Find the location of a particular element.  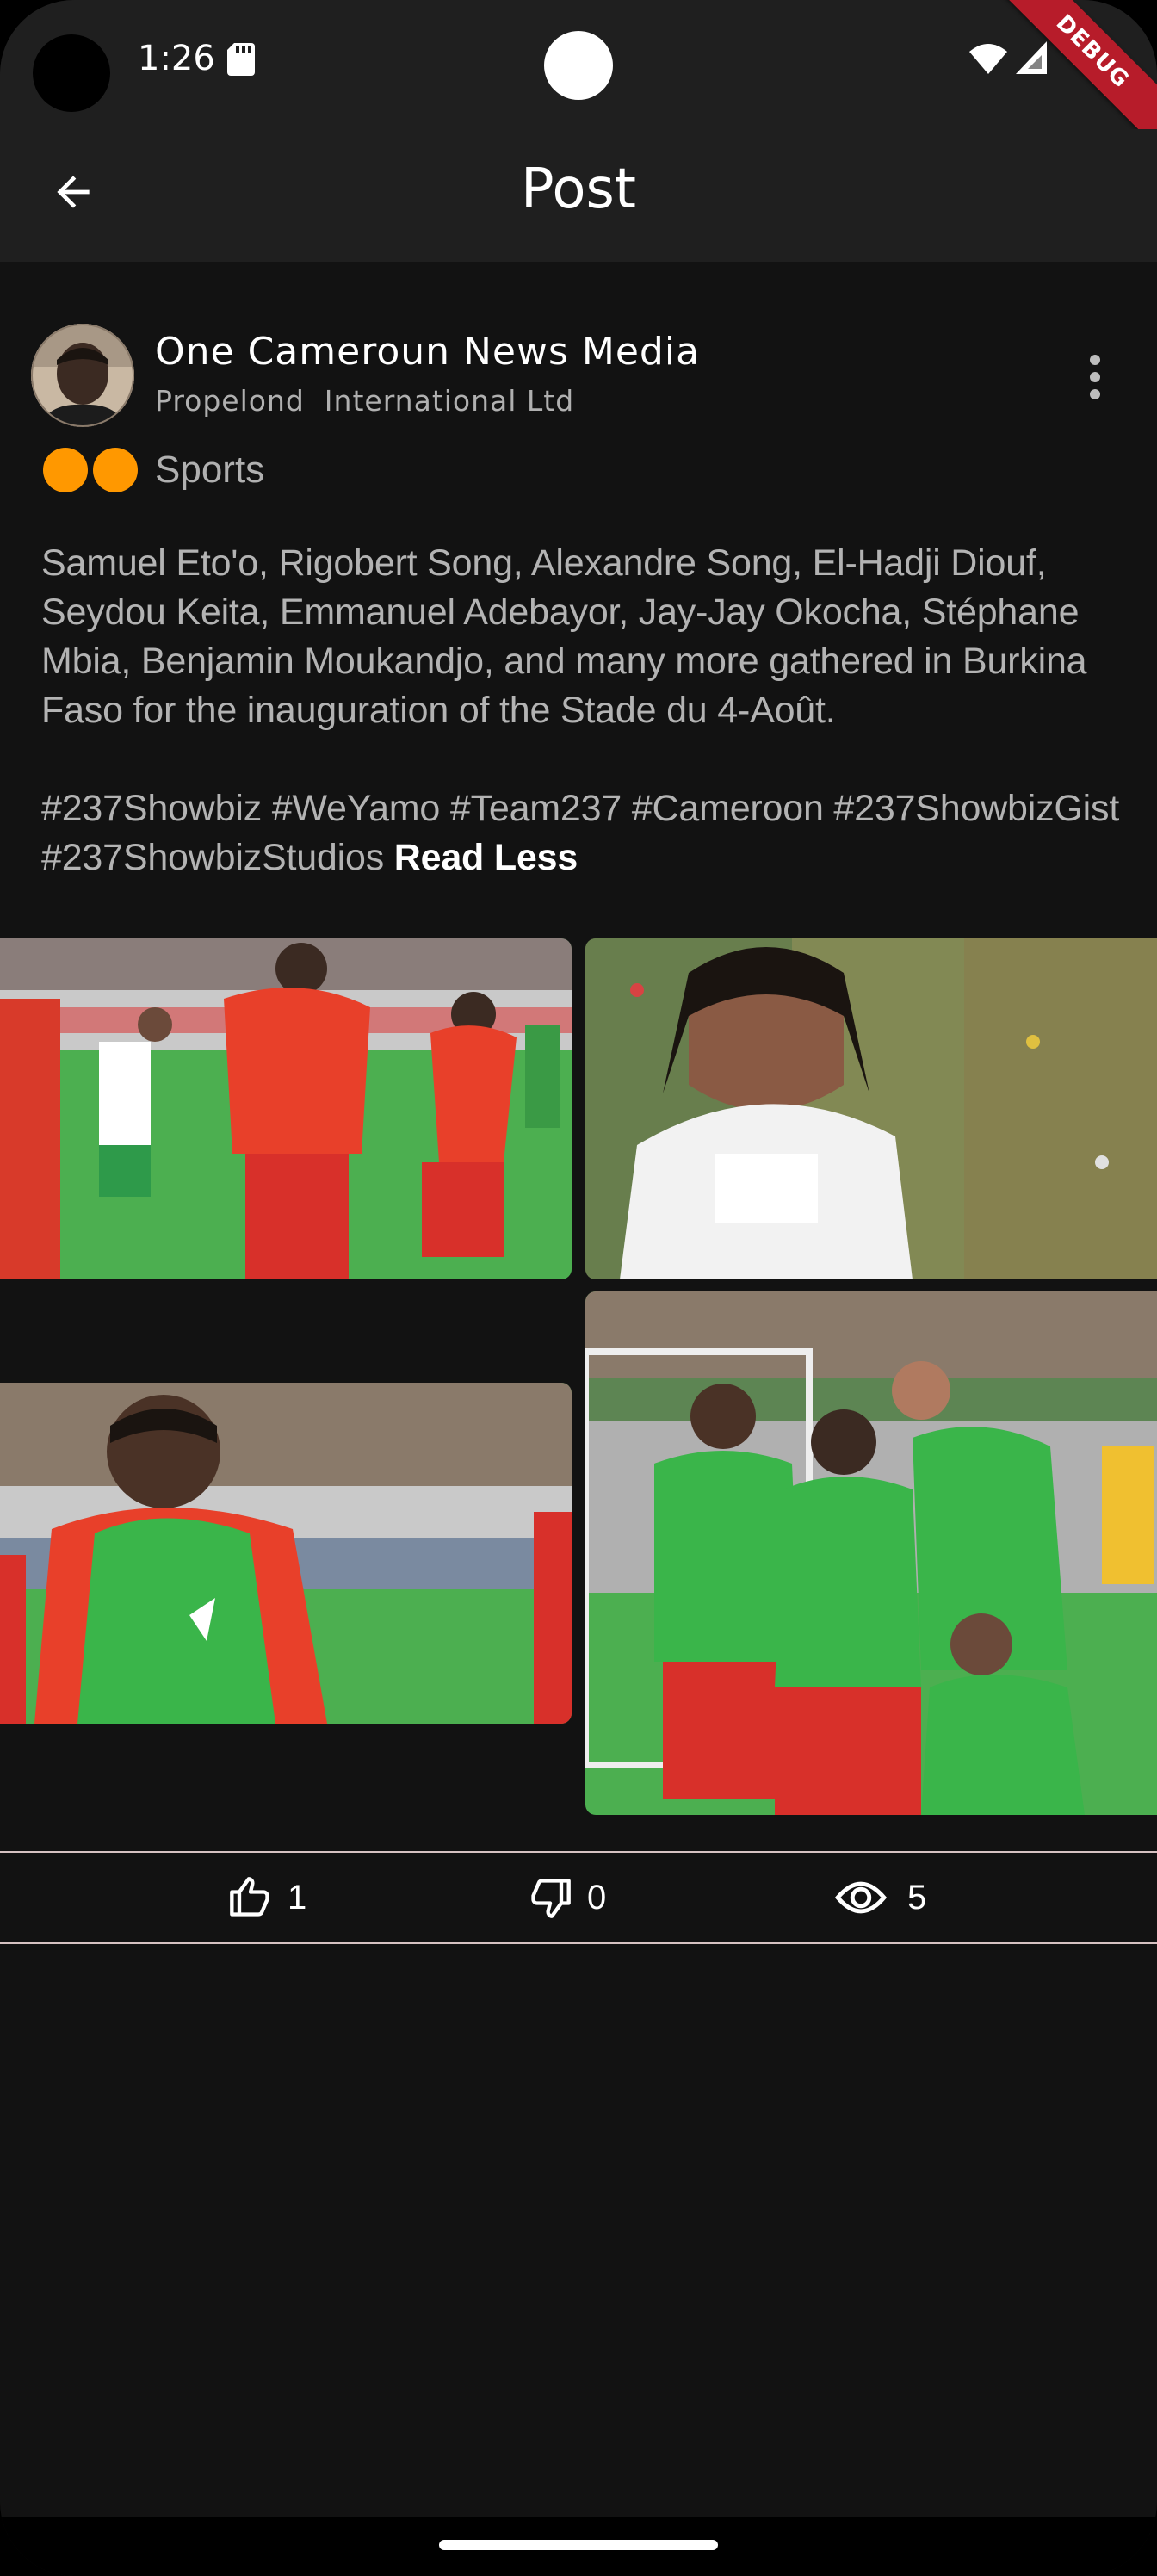

dislike-button: 0 is located at coordinates (565, 1897).